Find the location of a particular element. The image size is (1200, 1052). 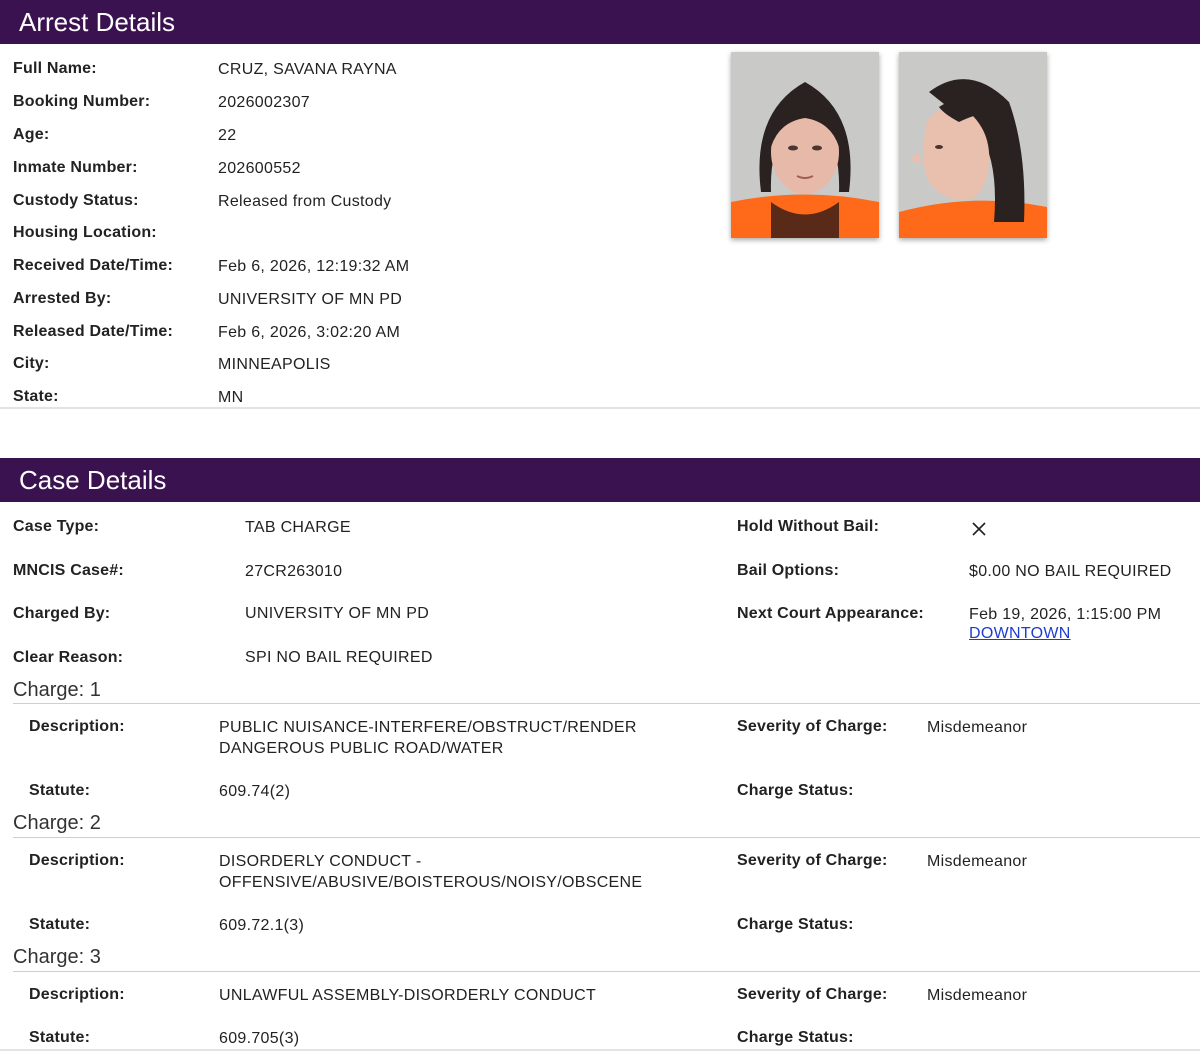

charge-description-line: DANGEROUS PUBLIC ROAD/WATER is located at coordinates (361, 748).